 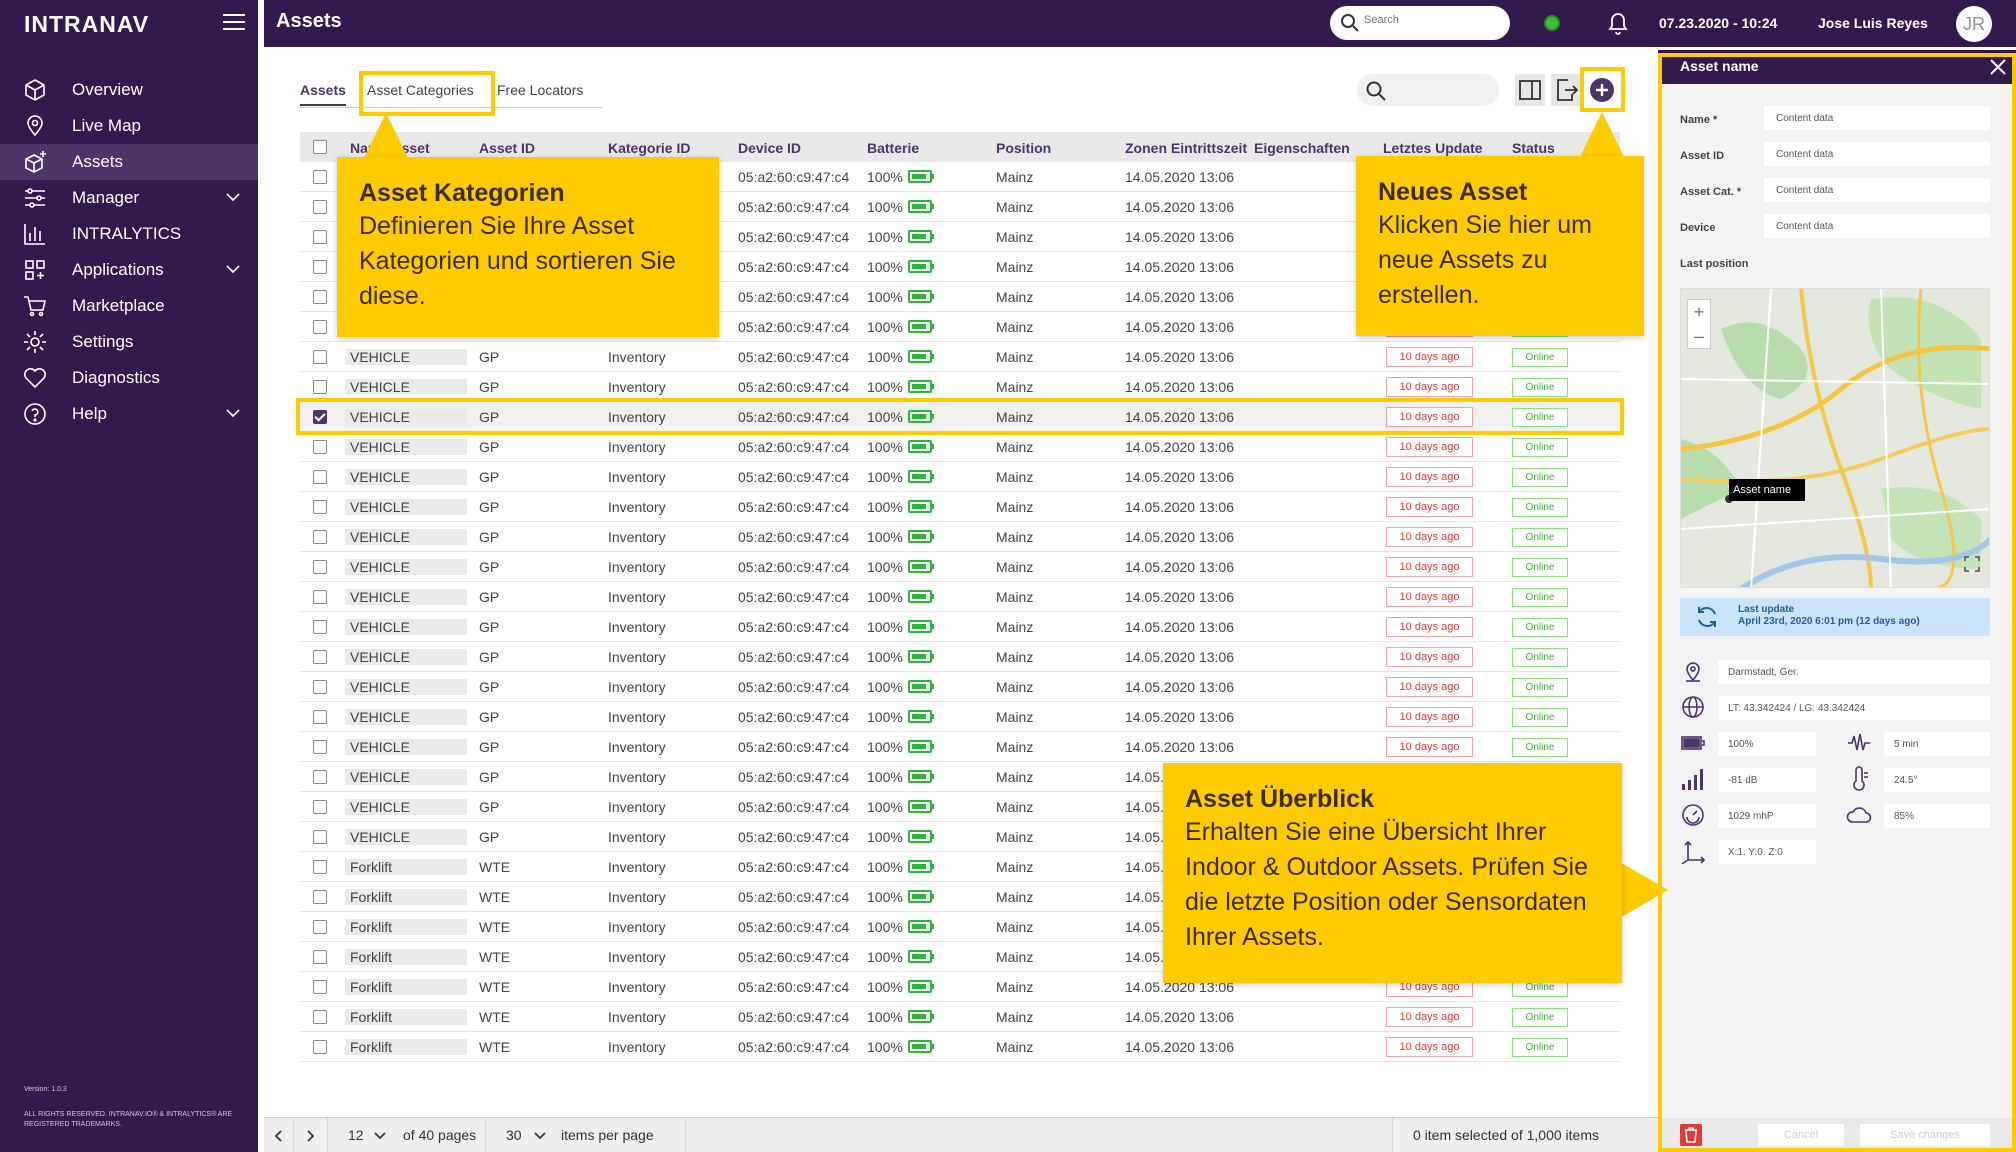 What do you see at coordinates (129, 306) in the screenshot?
I see `sidebar-item-marketplace: Marketplace` at bounding box center [129, 306].